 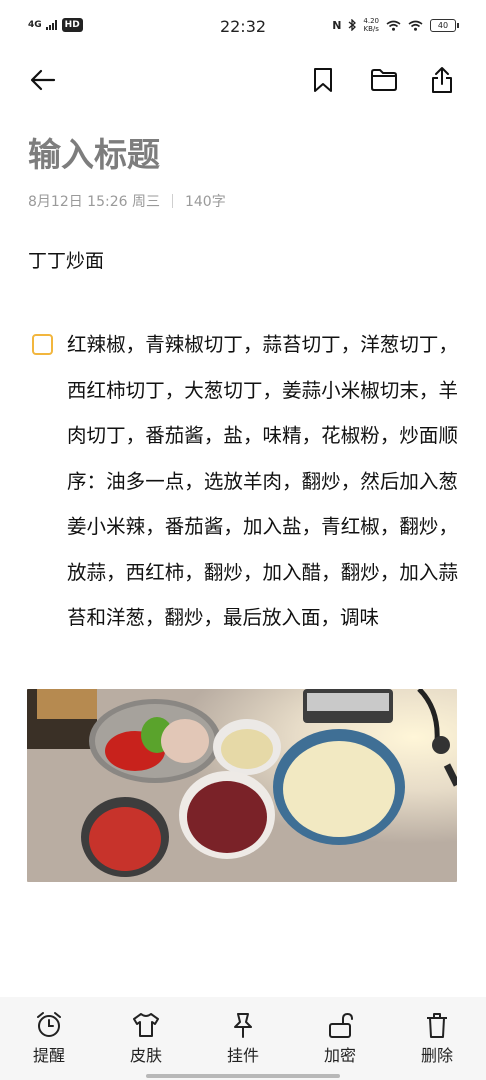 I want to click on note-body-line: 丁丁炒面, so click(x=66, y=259).